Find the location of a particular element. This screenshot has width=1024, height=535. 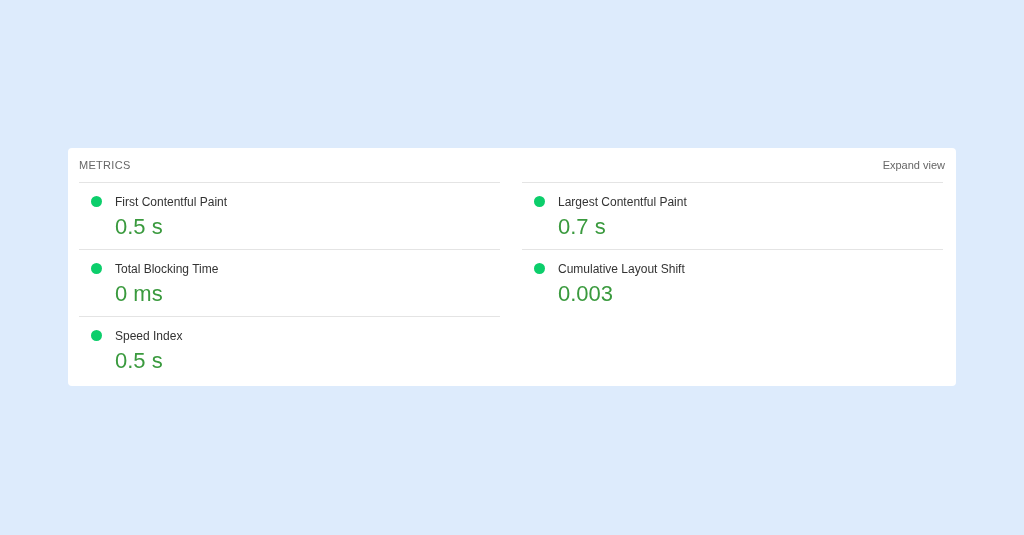

metric-name: Cumulative Layout Shift is located at coordinates (621, 269).